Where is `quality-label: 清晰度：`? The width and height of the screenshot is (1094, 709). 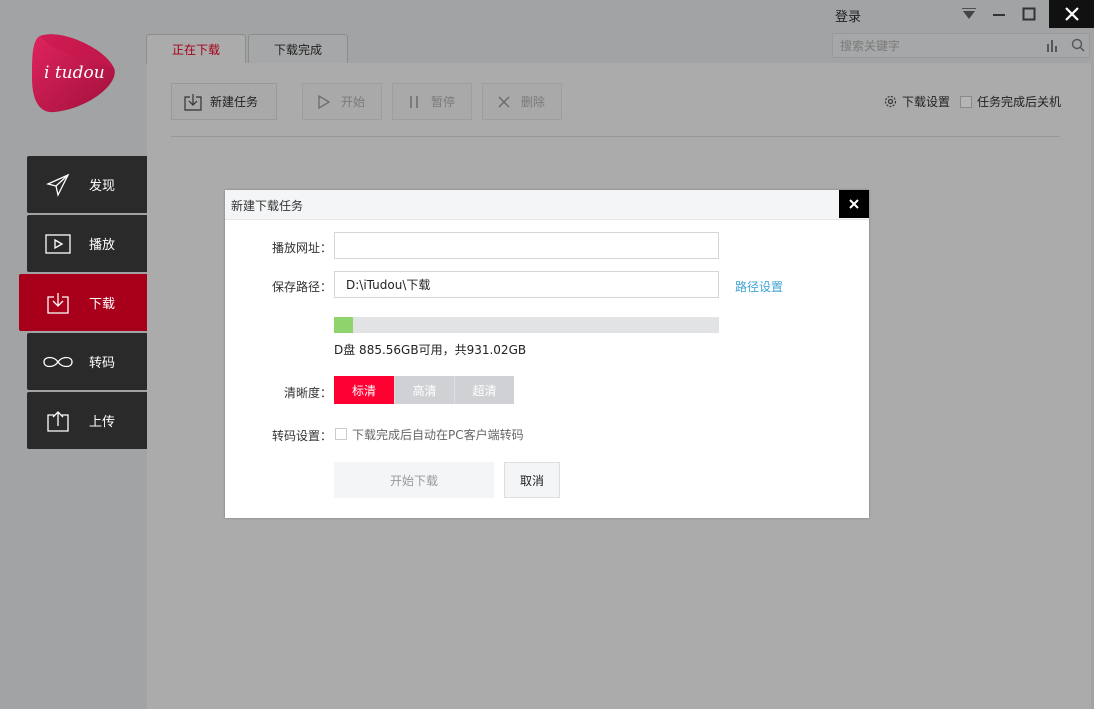
quality-label: 清晰度： is located at coordinates (307, 393).